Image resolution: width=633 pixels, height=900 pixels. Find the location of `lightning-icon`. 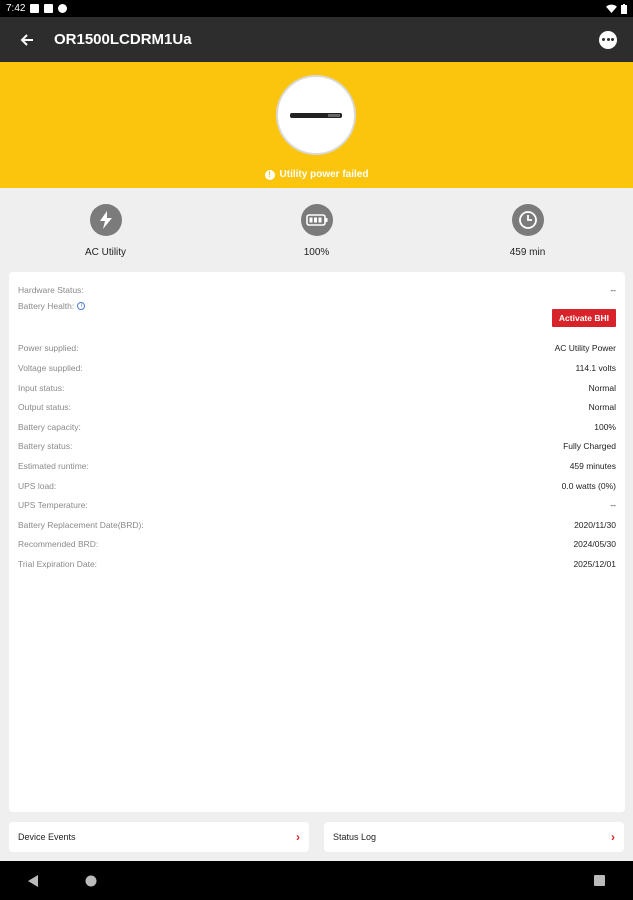

lightning-icon is located at coordinates (105, 220).